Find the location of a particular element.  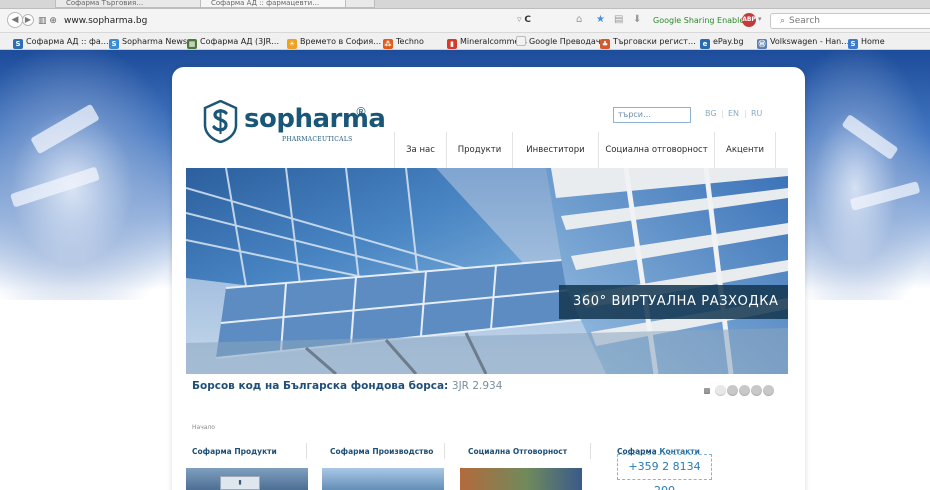

url-field: www.sopharma.bg is located at coordinates (214, 21).